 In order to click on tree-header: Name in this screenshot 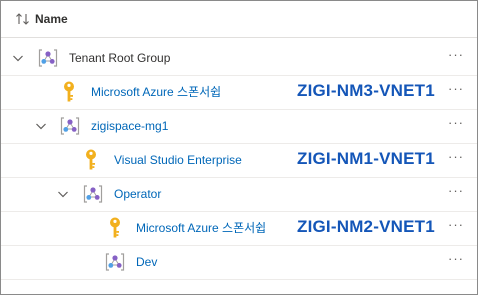, I will do `click(239, 19)`.